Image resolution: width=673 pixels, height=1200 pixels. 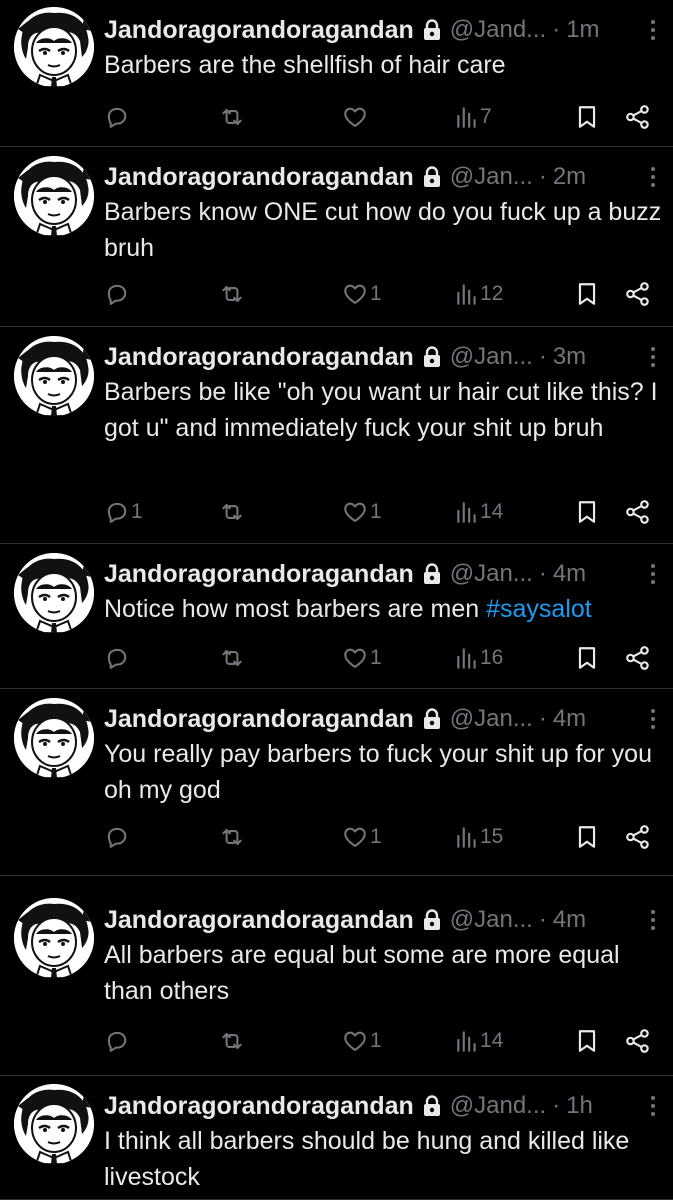 I want to click on bookmark-icon, so click(x=587, y=294).